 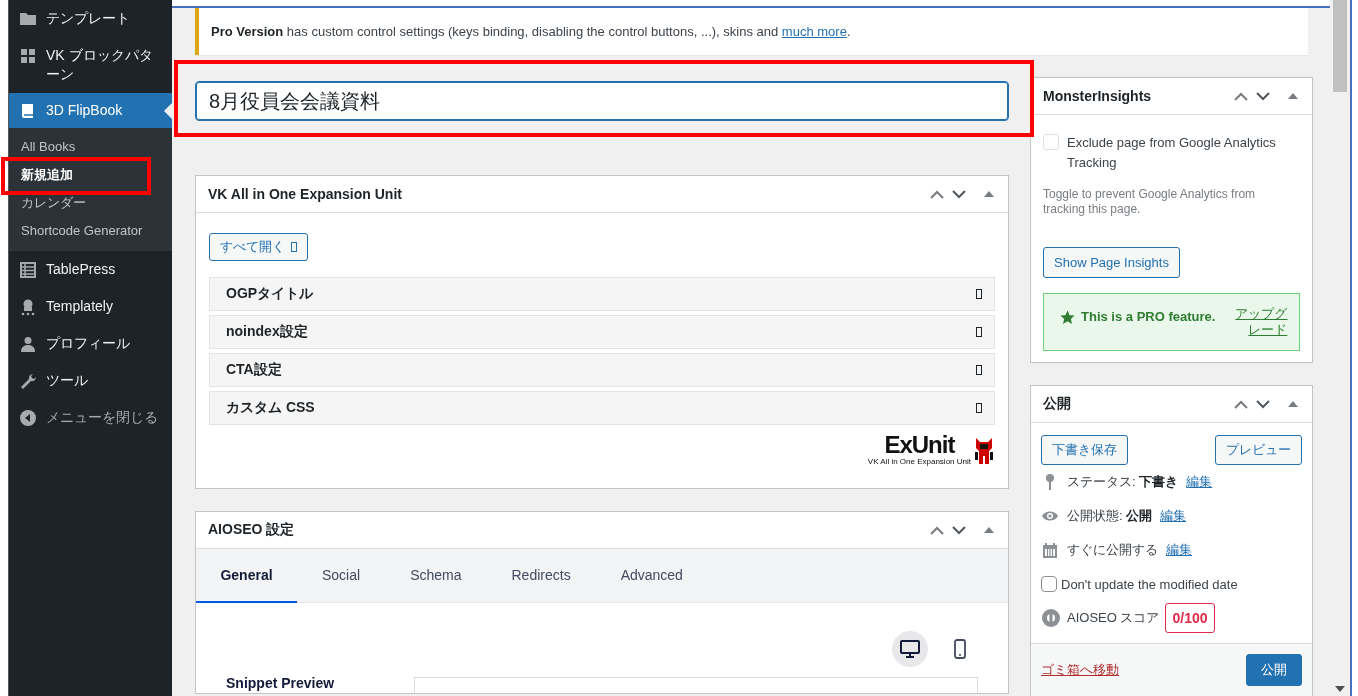 I want to click on menu-item: ツール, so click(x=90, y=380).